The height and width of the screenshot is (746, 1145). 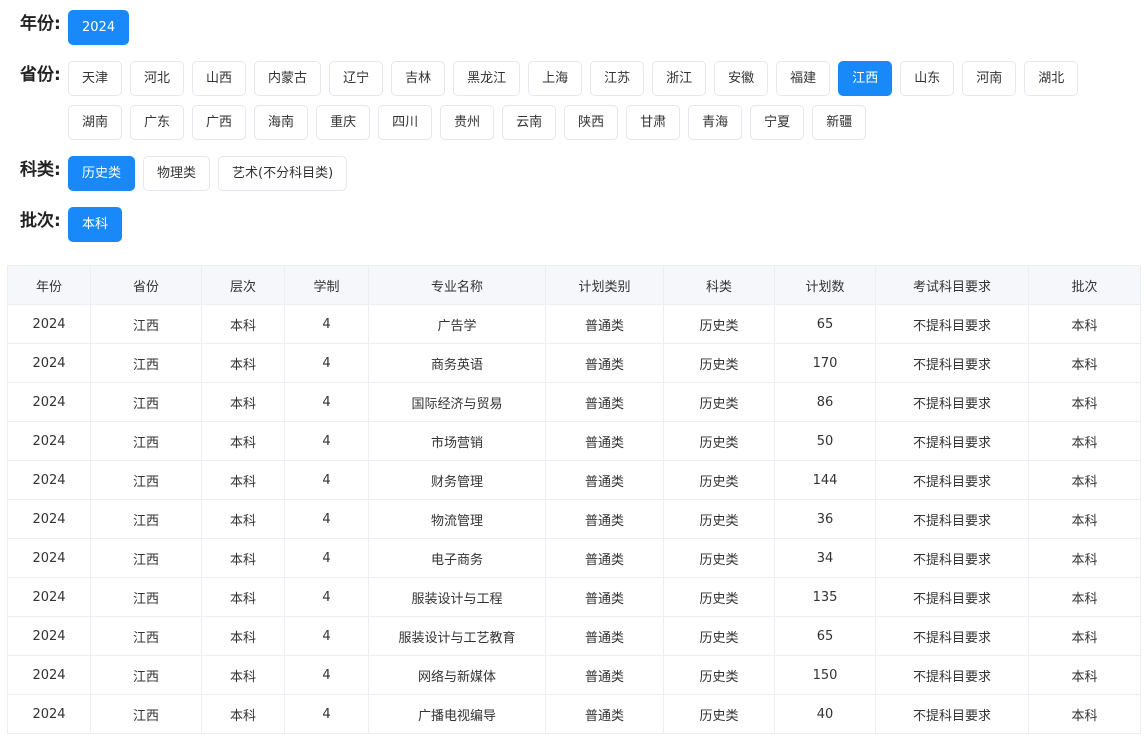 I want to click on table-header-row: 年份 省份 层次 学制 专业名称 计划类别 科类 计划数 考试科目要求 批次, so click(x=574, y=285).